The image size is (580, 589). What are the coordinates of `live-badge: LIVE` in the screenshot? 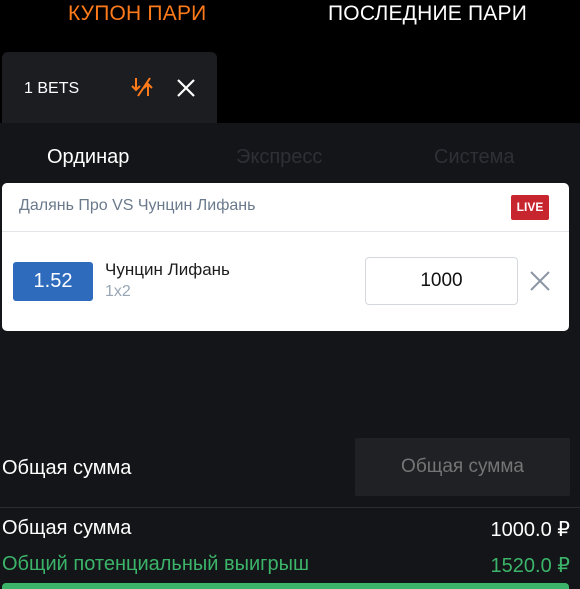 It's located at (530, 207).